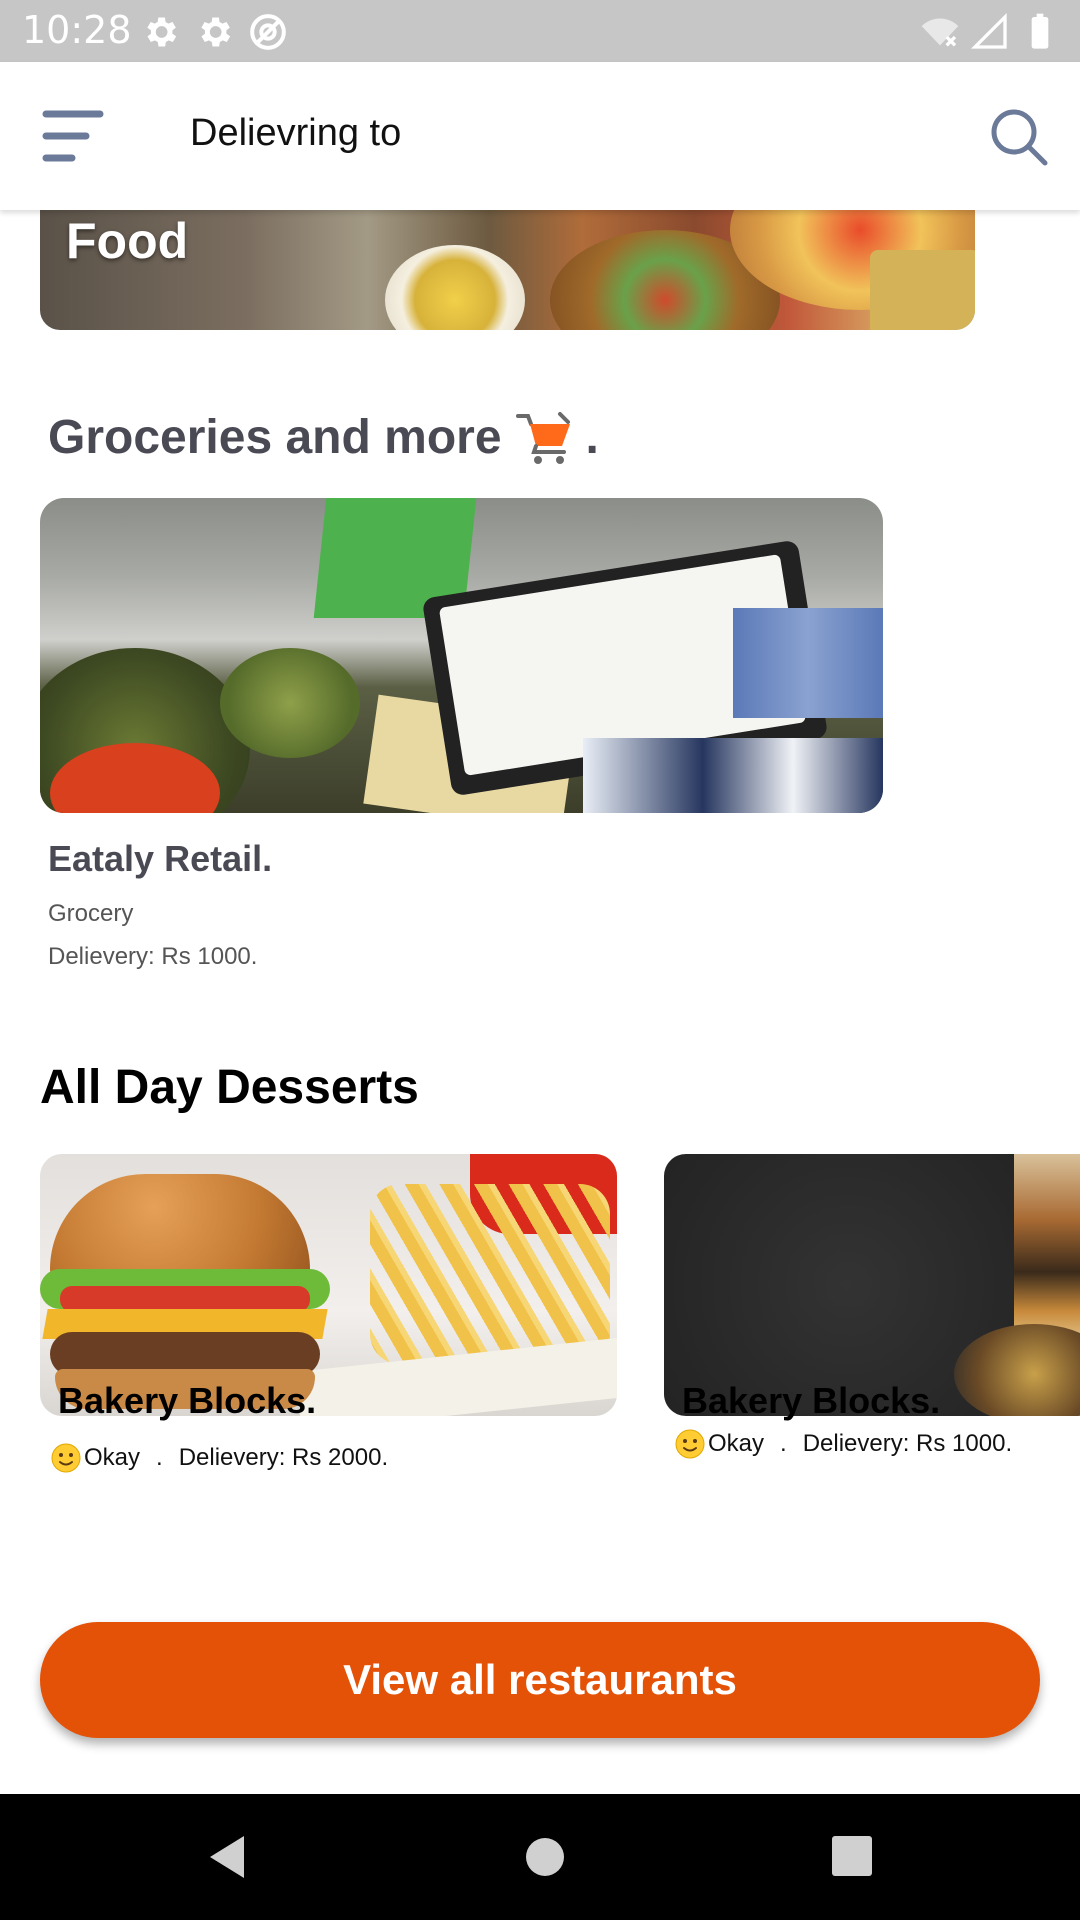  What do you see at coordinates (160, 859) in the screenshot?
I see `store-name: Eataly Retail.` at bounding box center [160, 859].